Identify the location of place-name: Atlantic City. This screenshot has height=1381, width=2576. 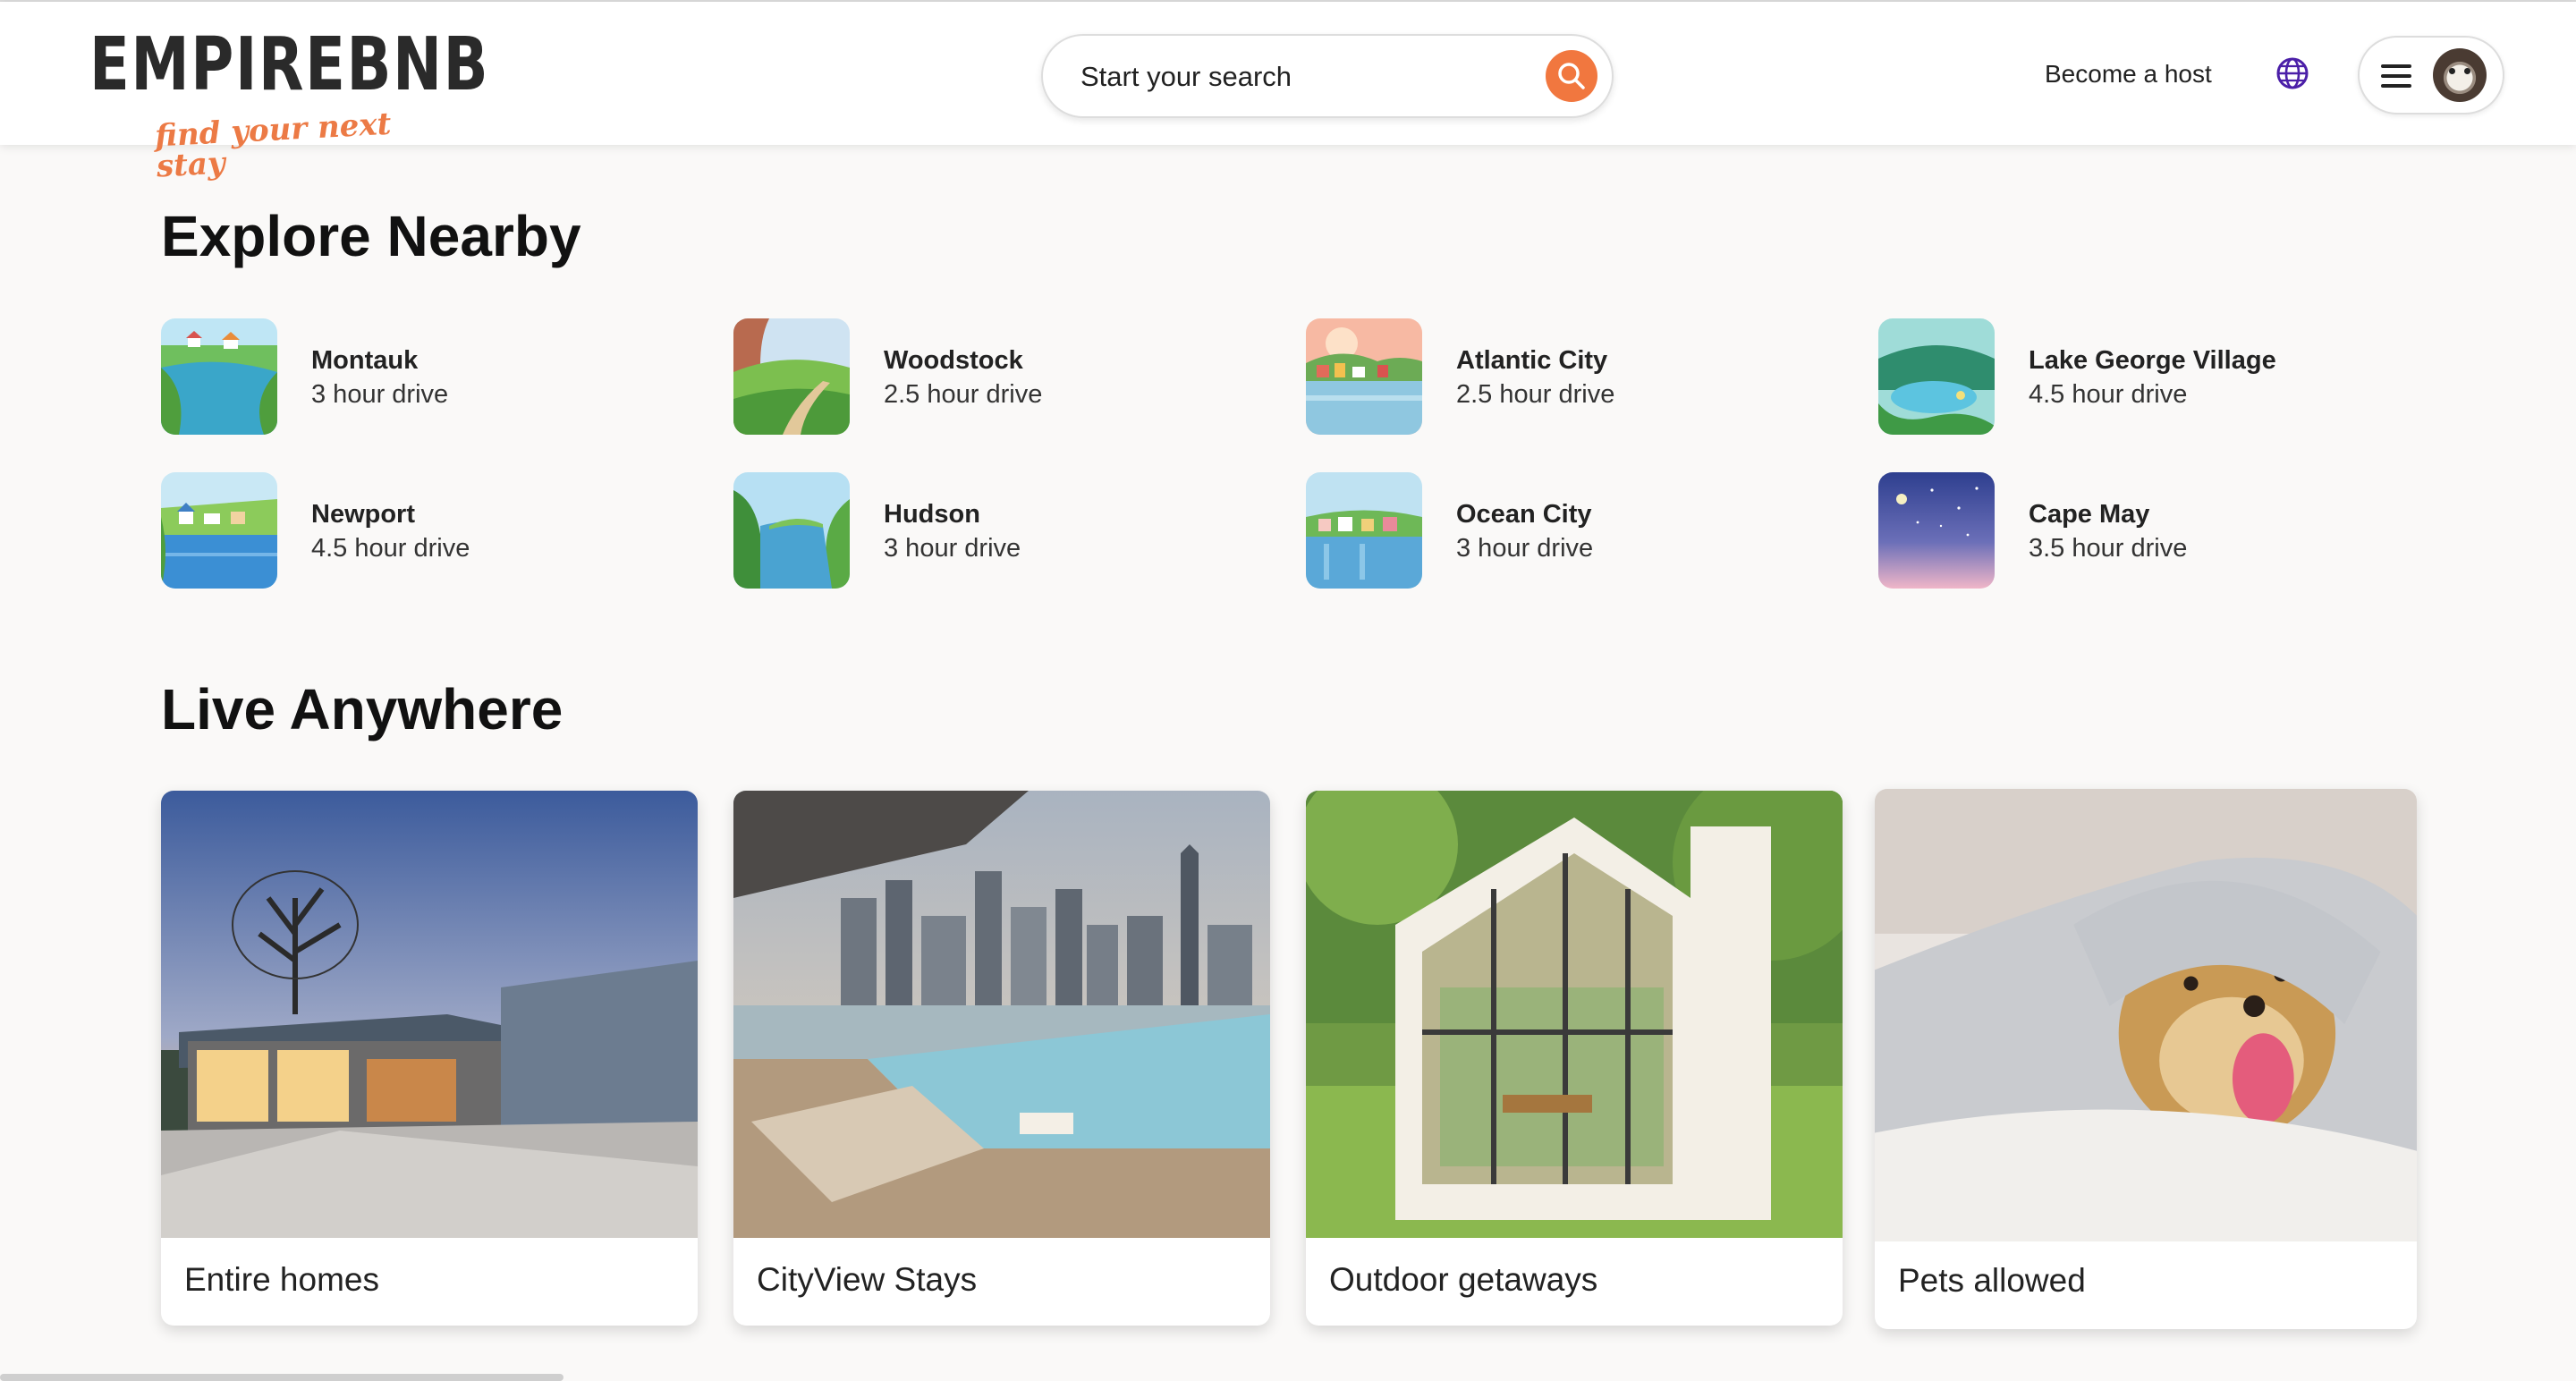
(1532, 360).